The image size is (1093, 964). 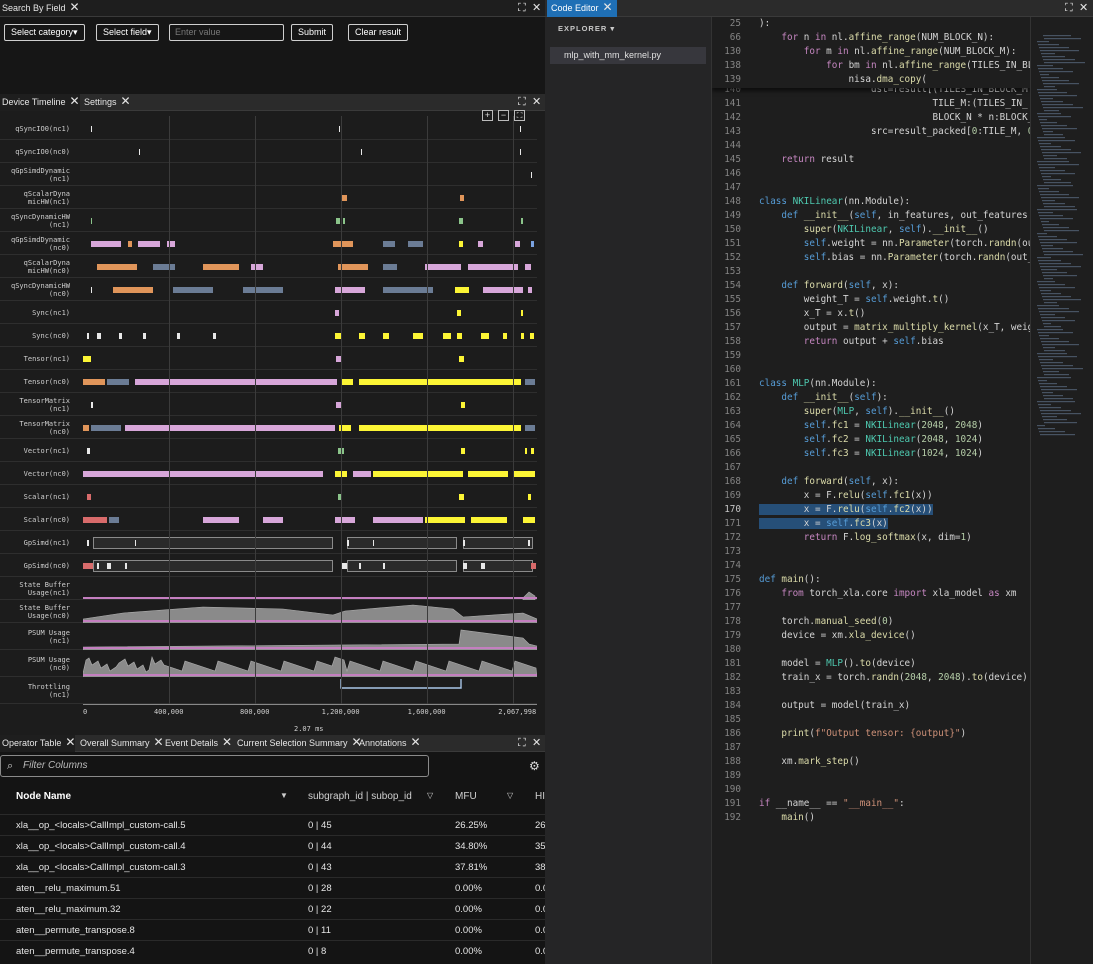 What do you see at coordinates (871, 748) in the screenshot?
I see `code-line: 187` at bounding box center [871, 748].